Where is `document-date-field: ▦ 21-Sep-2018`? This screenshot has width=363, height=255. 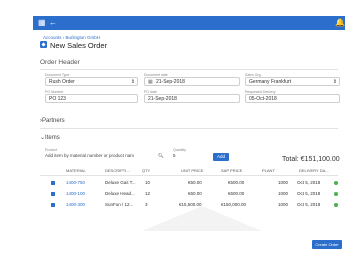
document-date-field: ▦ 21-Sep-2018 is located at coordinates (192, 81).